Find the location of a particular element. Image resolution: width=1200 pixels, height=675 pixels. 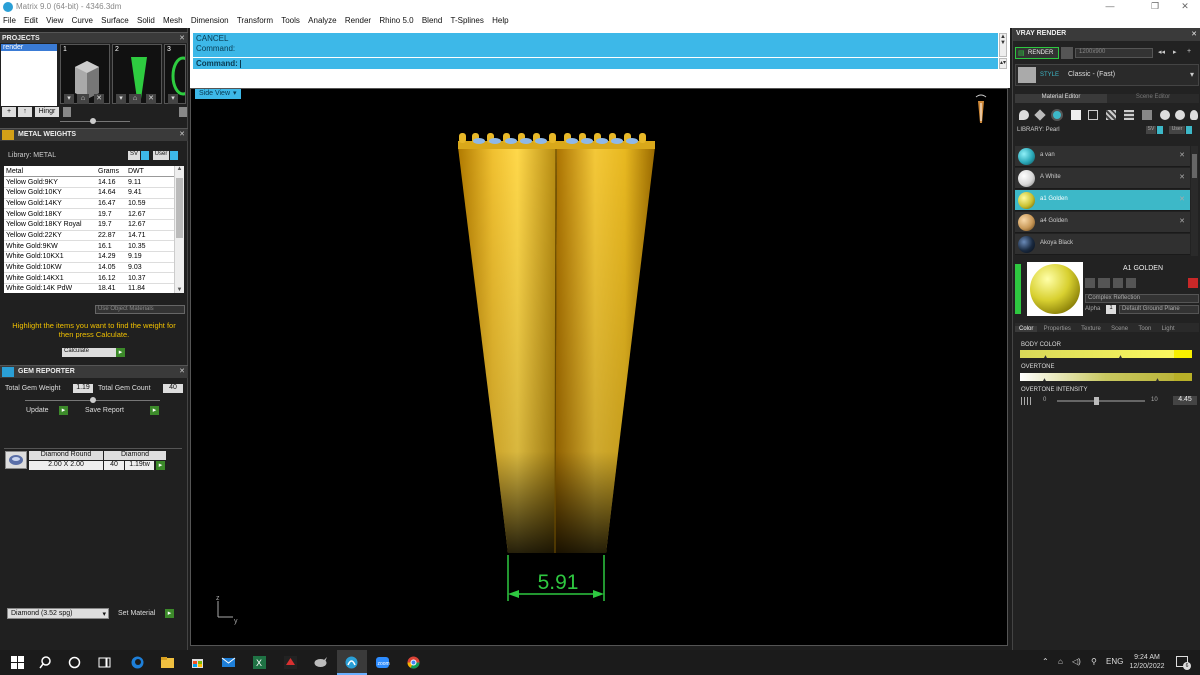

store-icon is located at coordinates (197, 662).